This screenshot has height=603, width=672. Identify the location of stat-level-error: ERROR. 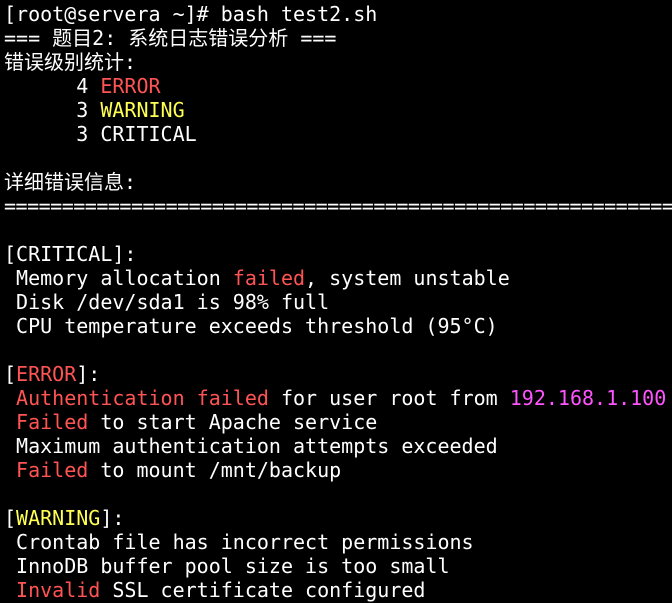
(130, 86).